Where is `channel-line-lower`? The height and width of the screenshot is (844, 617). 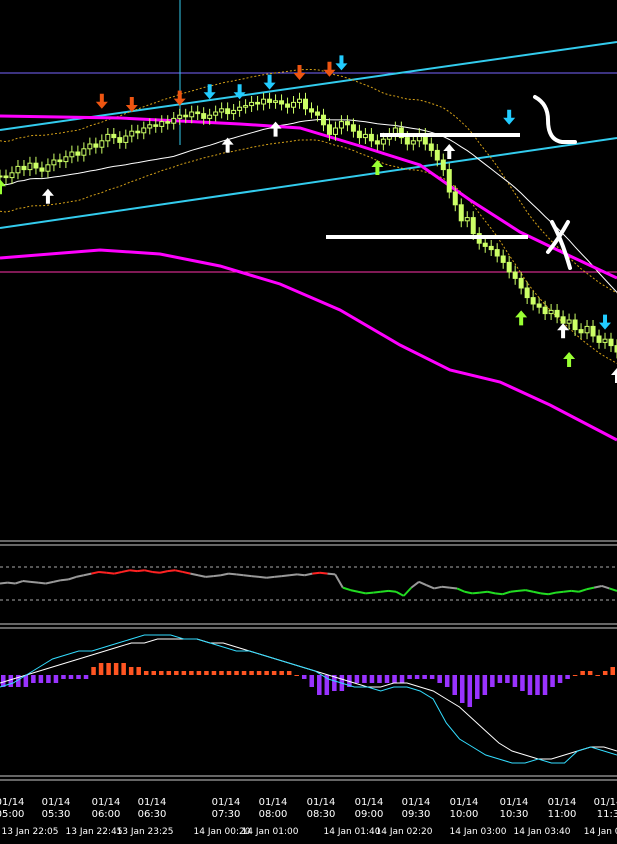 channel-line-lower is located at coordinates (308, 183).